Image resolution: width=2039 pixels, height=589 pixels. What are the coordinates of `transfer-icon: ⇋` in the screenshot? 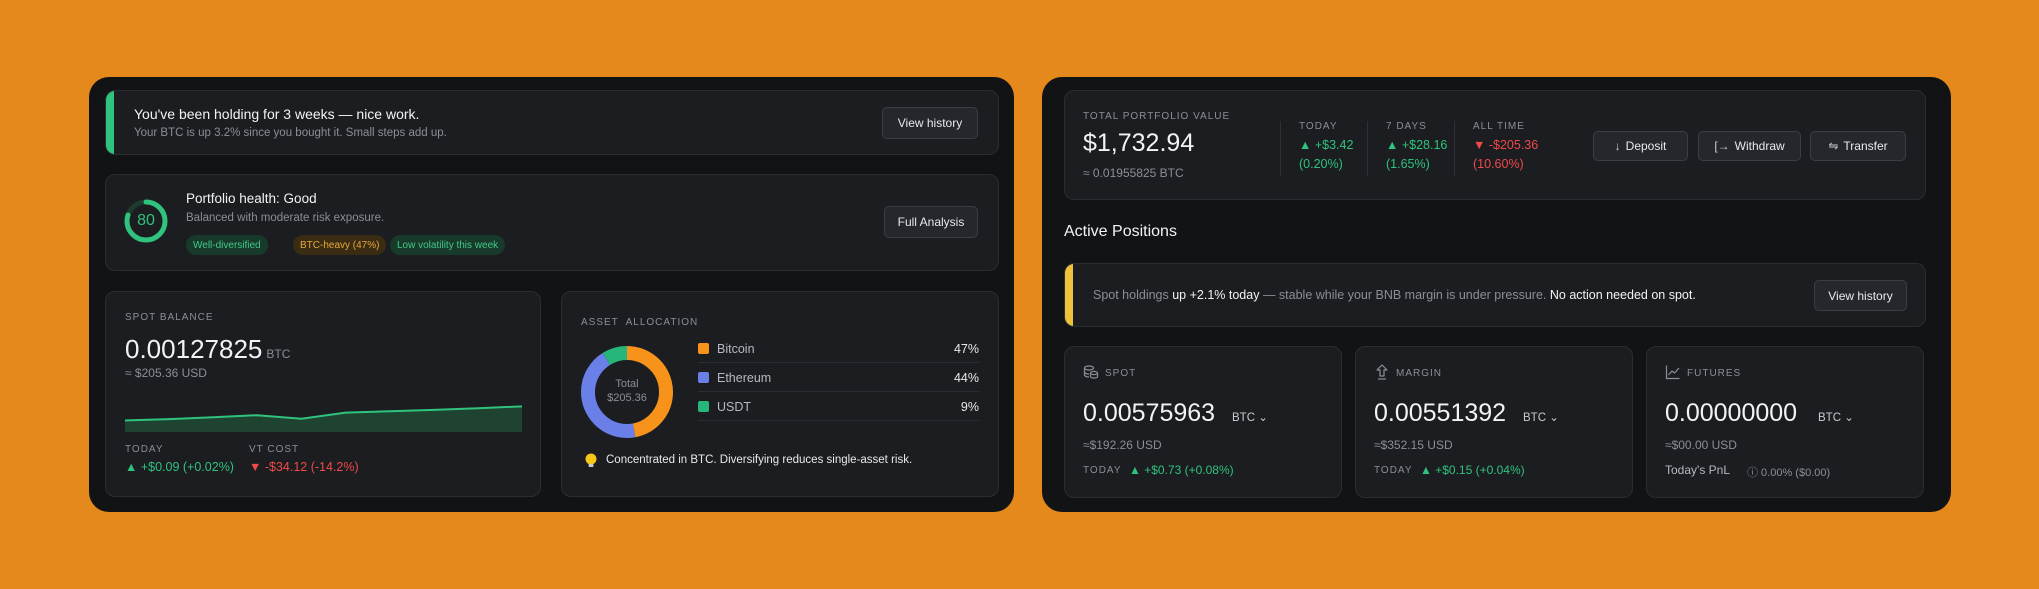 It's located at (1833, 146).